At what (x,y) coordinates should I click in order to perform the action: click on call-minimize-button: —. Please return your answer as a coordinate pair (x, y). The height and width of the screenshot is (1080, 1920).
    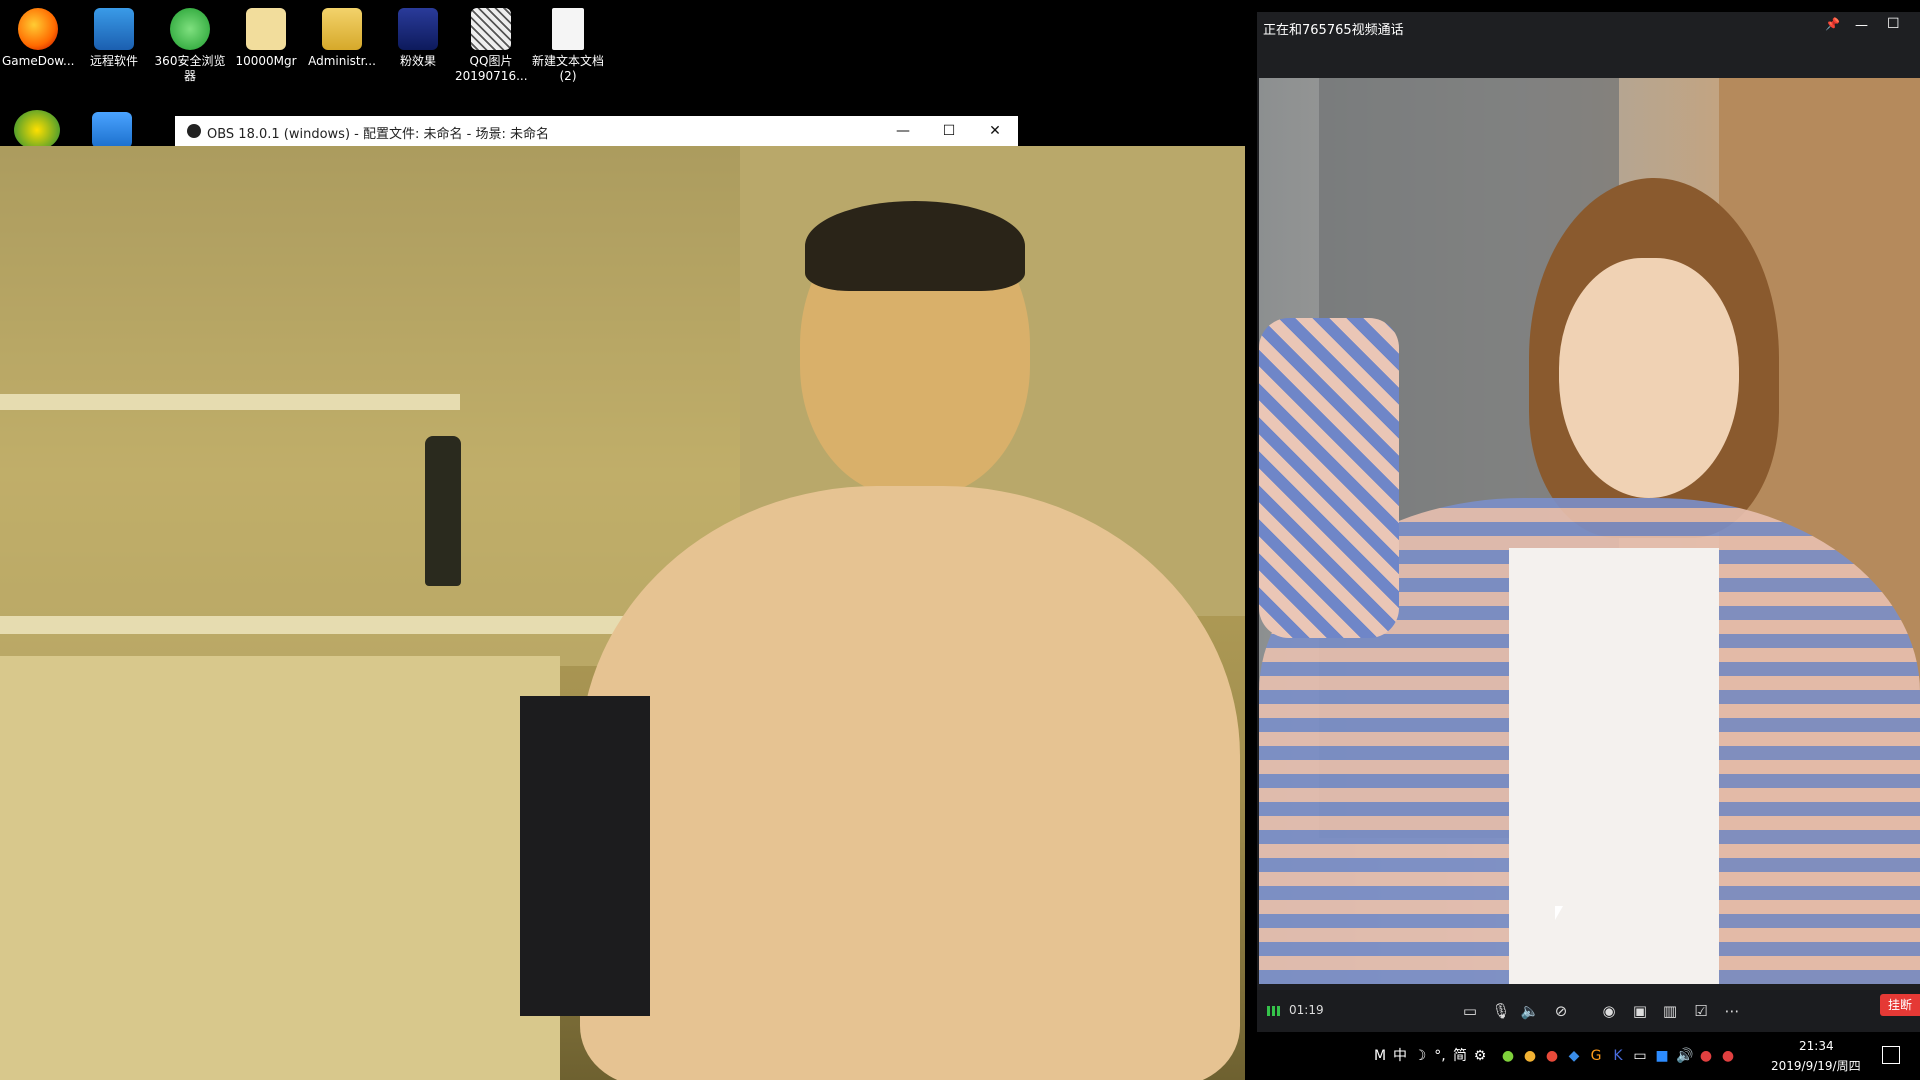
    Looking at the image, I should click on (1861, 25).